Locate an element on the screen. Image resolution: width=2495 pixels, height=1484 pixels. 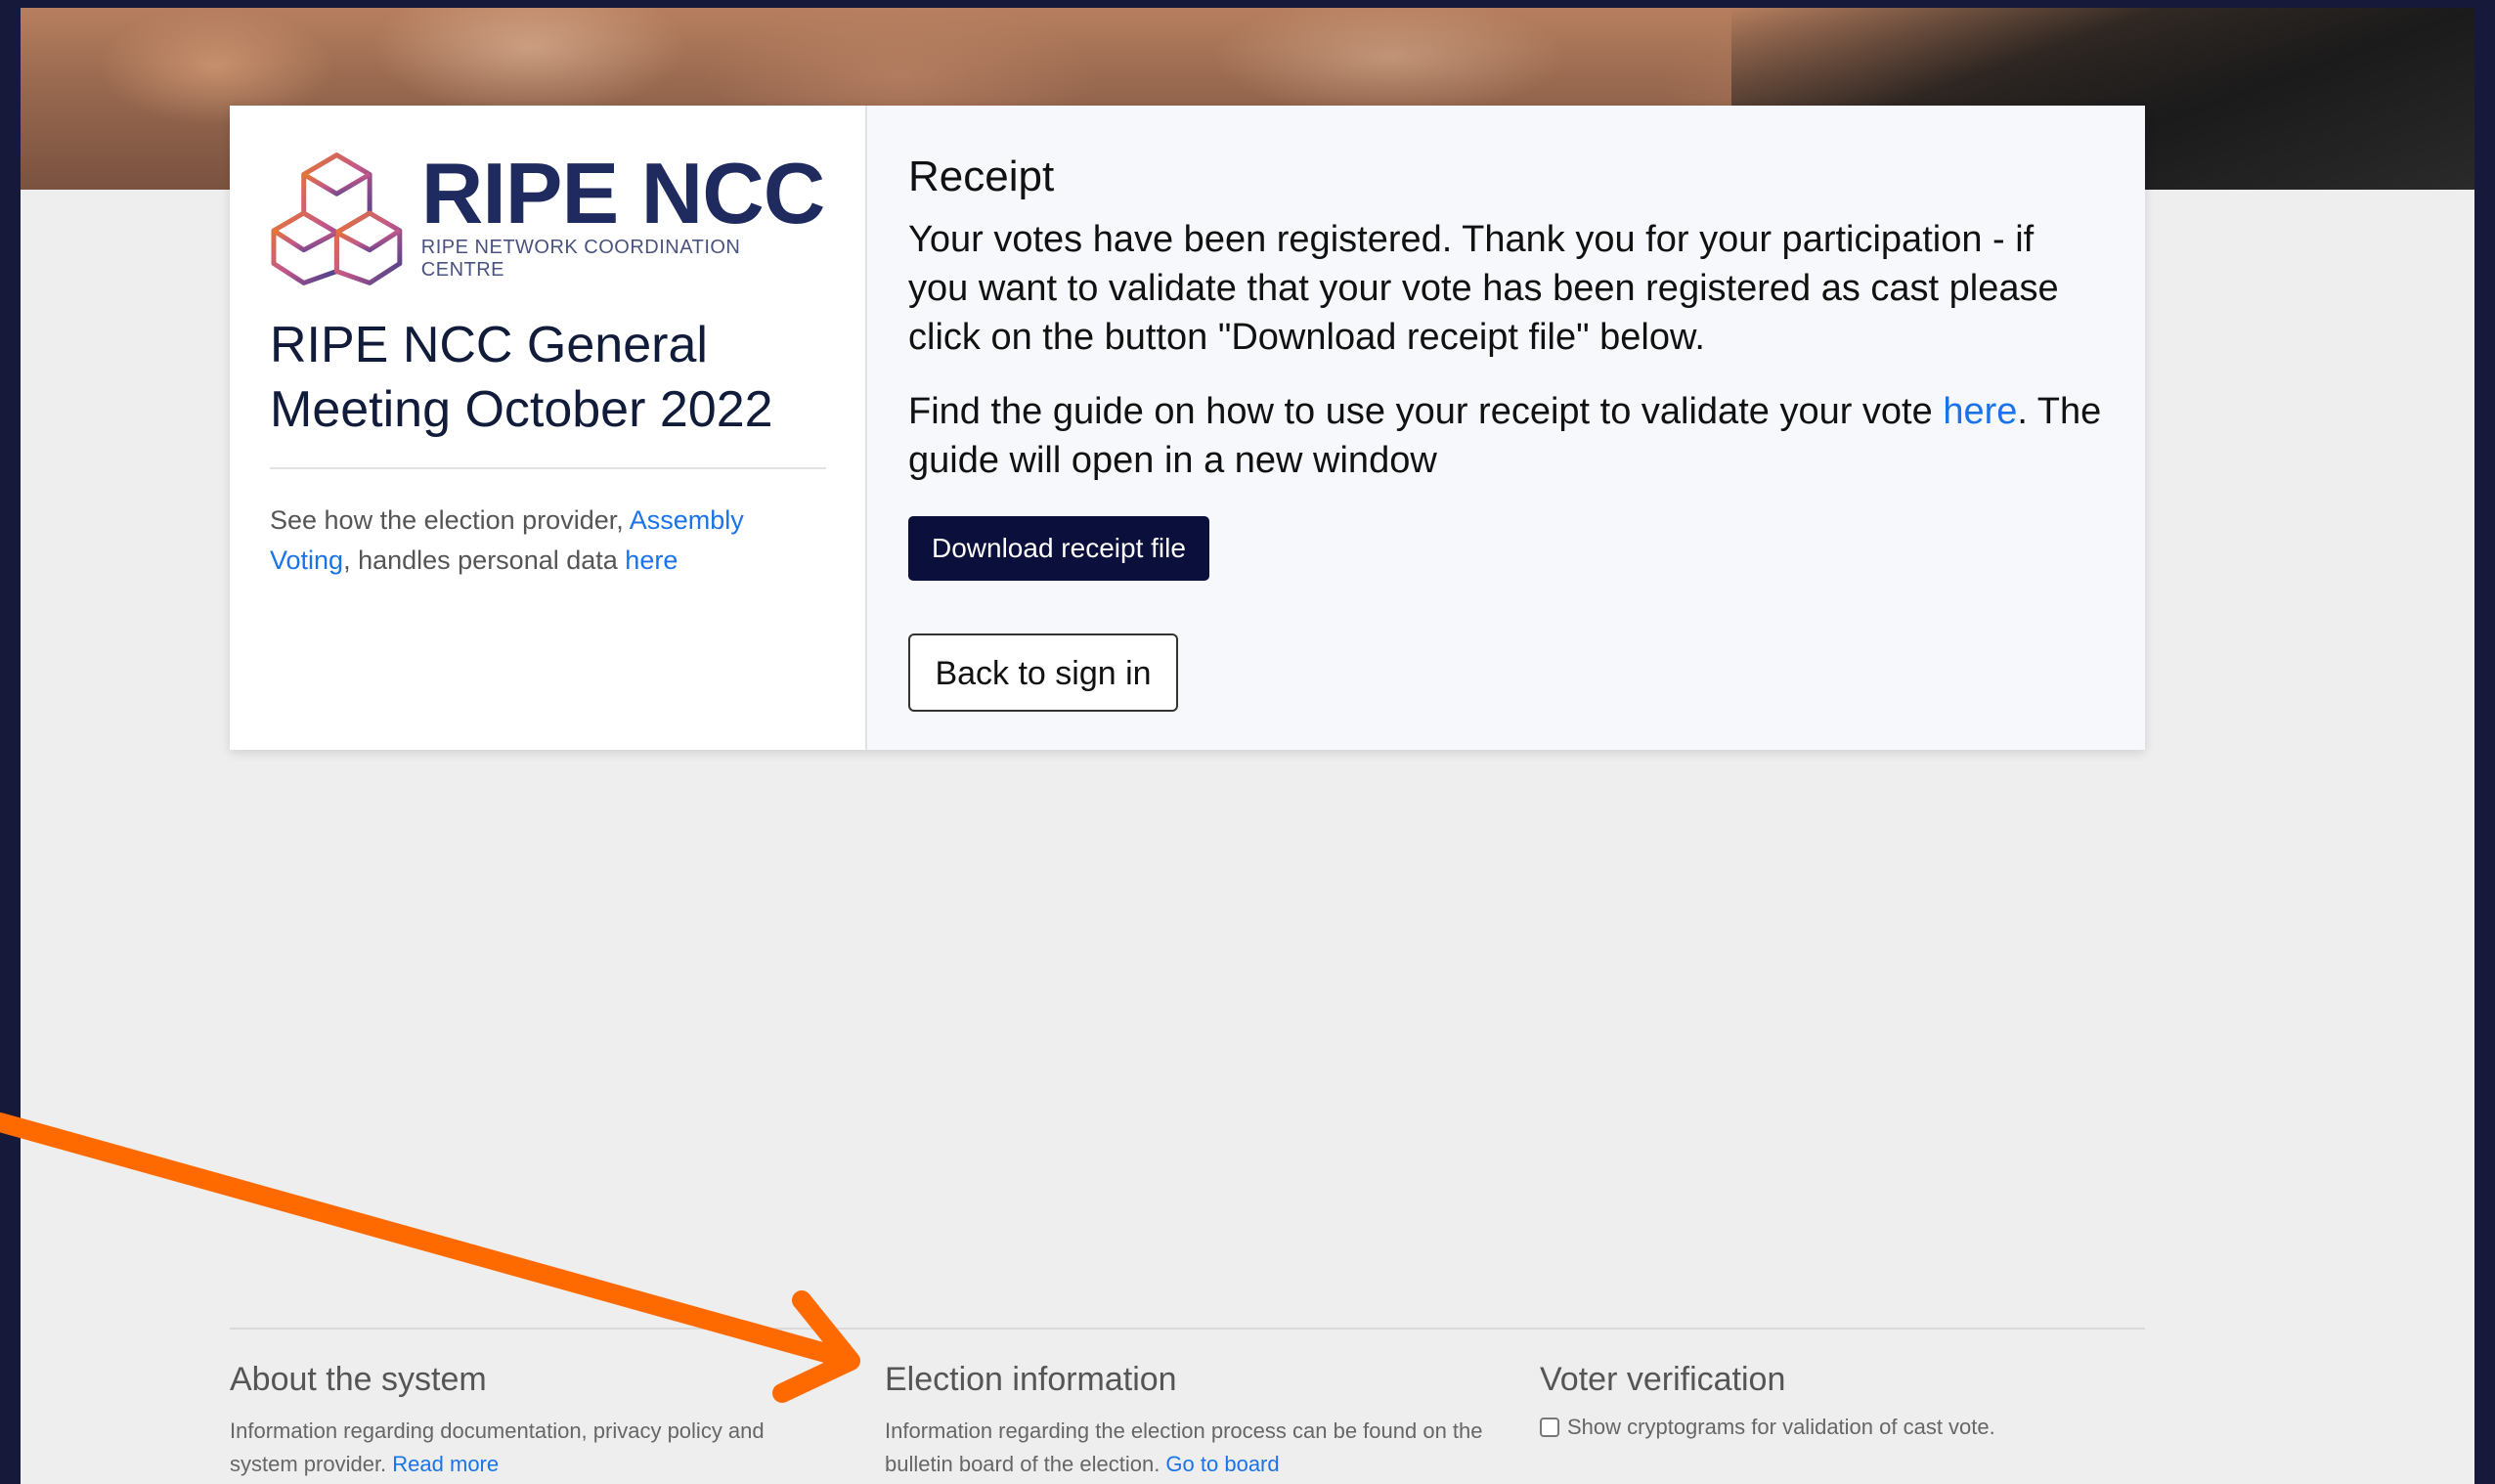
guide-here-link: here is located at coordinates (1980, 411).